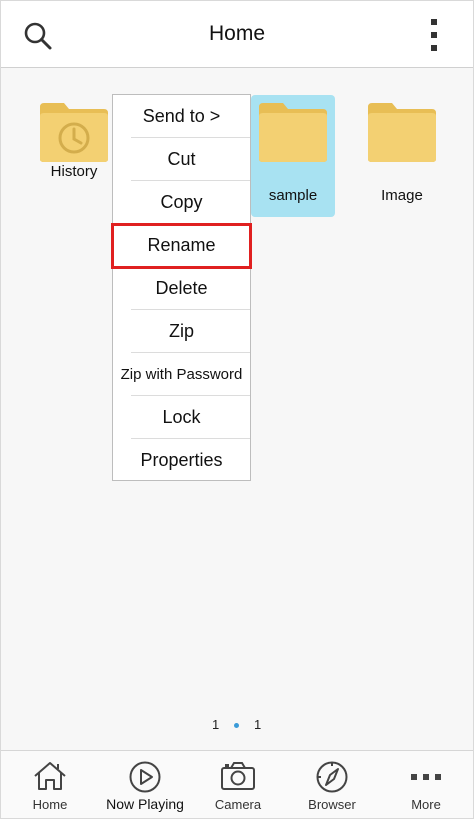 The height and width of the screenshot is (819, 474). What do you see at coordinates (293, 195) in the screenshot?
I see `folder-label: sample` at bounding box center [293, 195].